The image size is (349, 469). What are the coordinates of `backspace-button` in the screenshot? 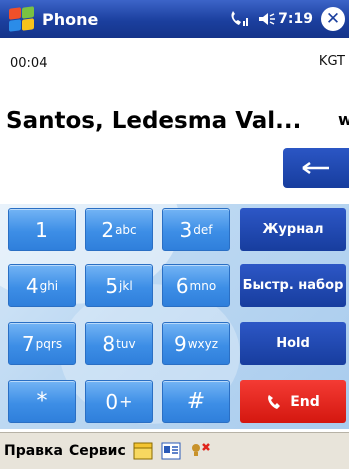 It's located at (316, 168).